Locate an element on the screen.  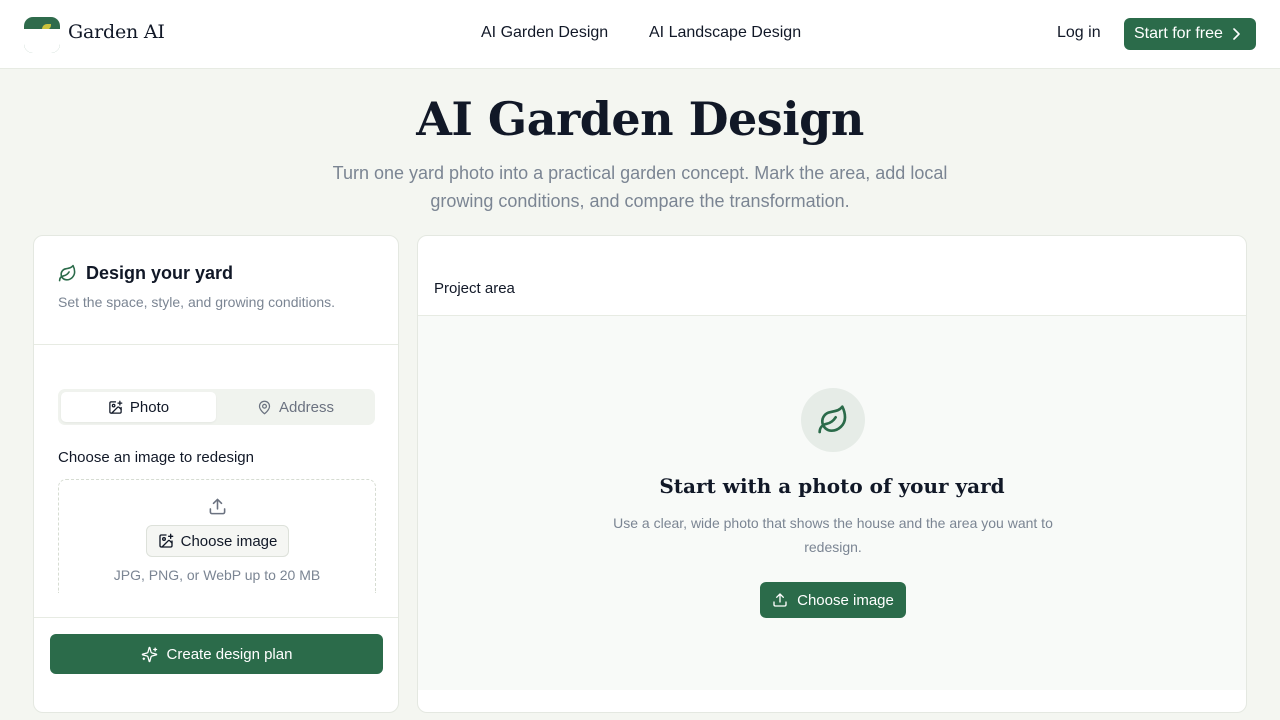
page-title: AI Garden Design is located at coordinates (640, 119).